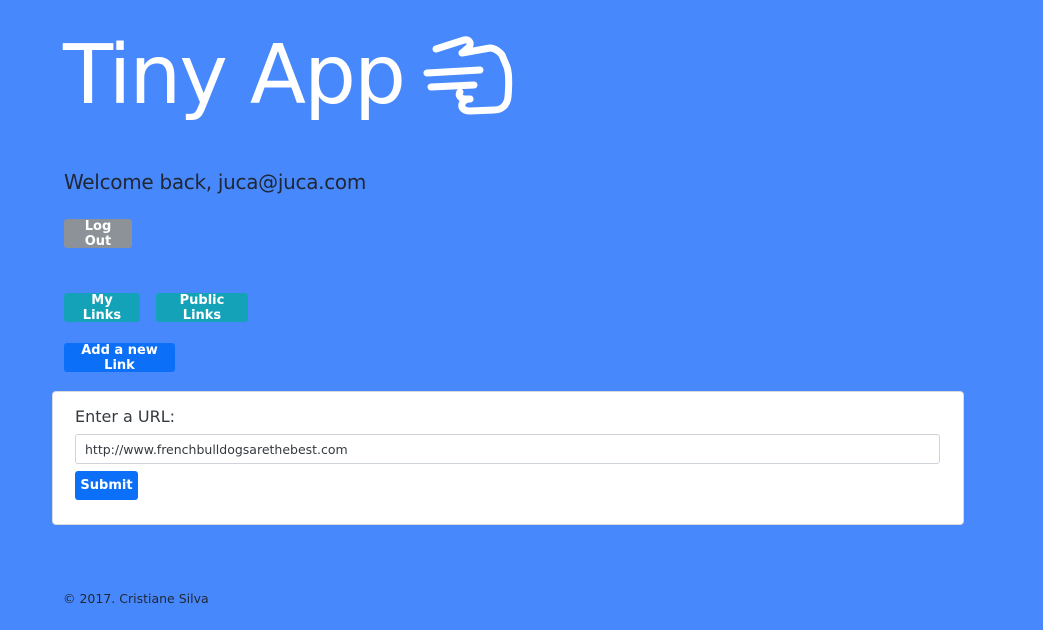  What do you see at coordinates (215, 182) in the screenshot?
I see `welcome-message: Welcome back, juca@juca.com` at bounding box center [215, 182].